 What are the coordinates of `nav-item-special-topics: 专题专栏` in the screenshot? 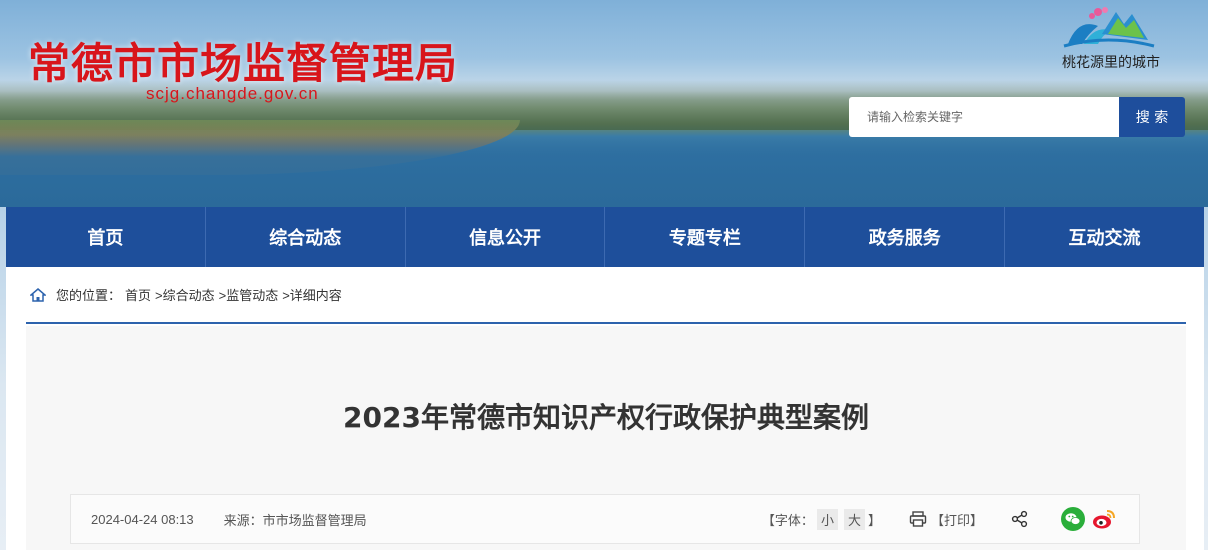 It's located at (705, 237).